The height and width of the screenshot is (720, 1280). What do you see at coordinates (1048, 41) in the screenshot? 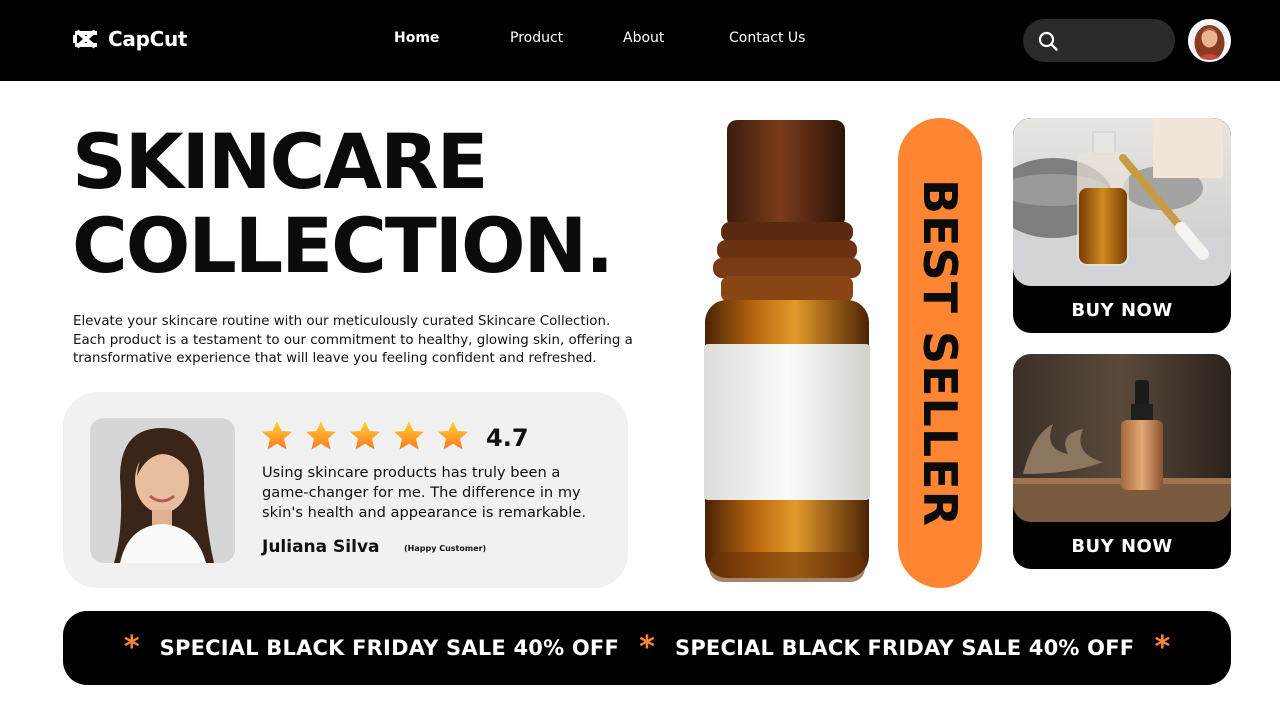
I see `search-icon` at bounding box center [1048, 41].